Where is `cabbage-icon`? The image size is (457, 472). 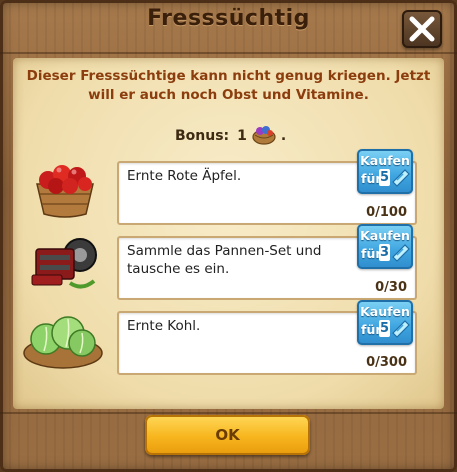 cabbage-icon is located at coordinates (63, 340).